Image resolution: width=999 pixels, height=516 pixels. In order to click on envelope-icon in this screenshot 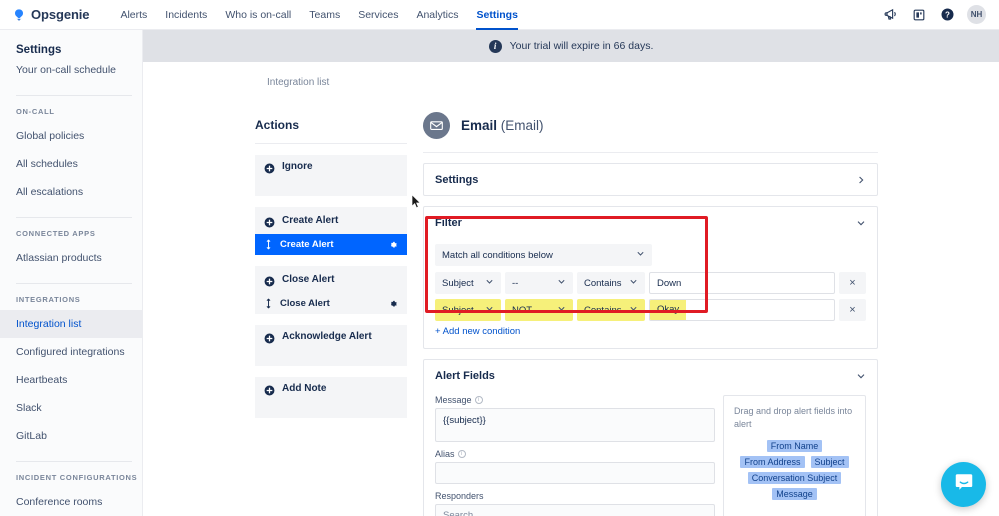, I will do `click(436, 125)`.